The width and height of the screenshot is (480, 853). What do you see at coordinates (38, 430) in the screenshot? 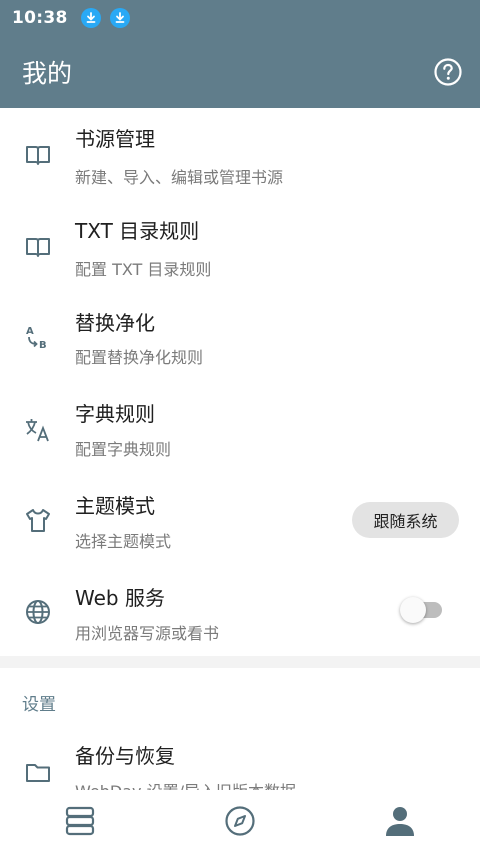
I see `translate-icon` at bounding box center [38, 430].